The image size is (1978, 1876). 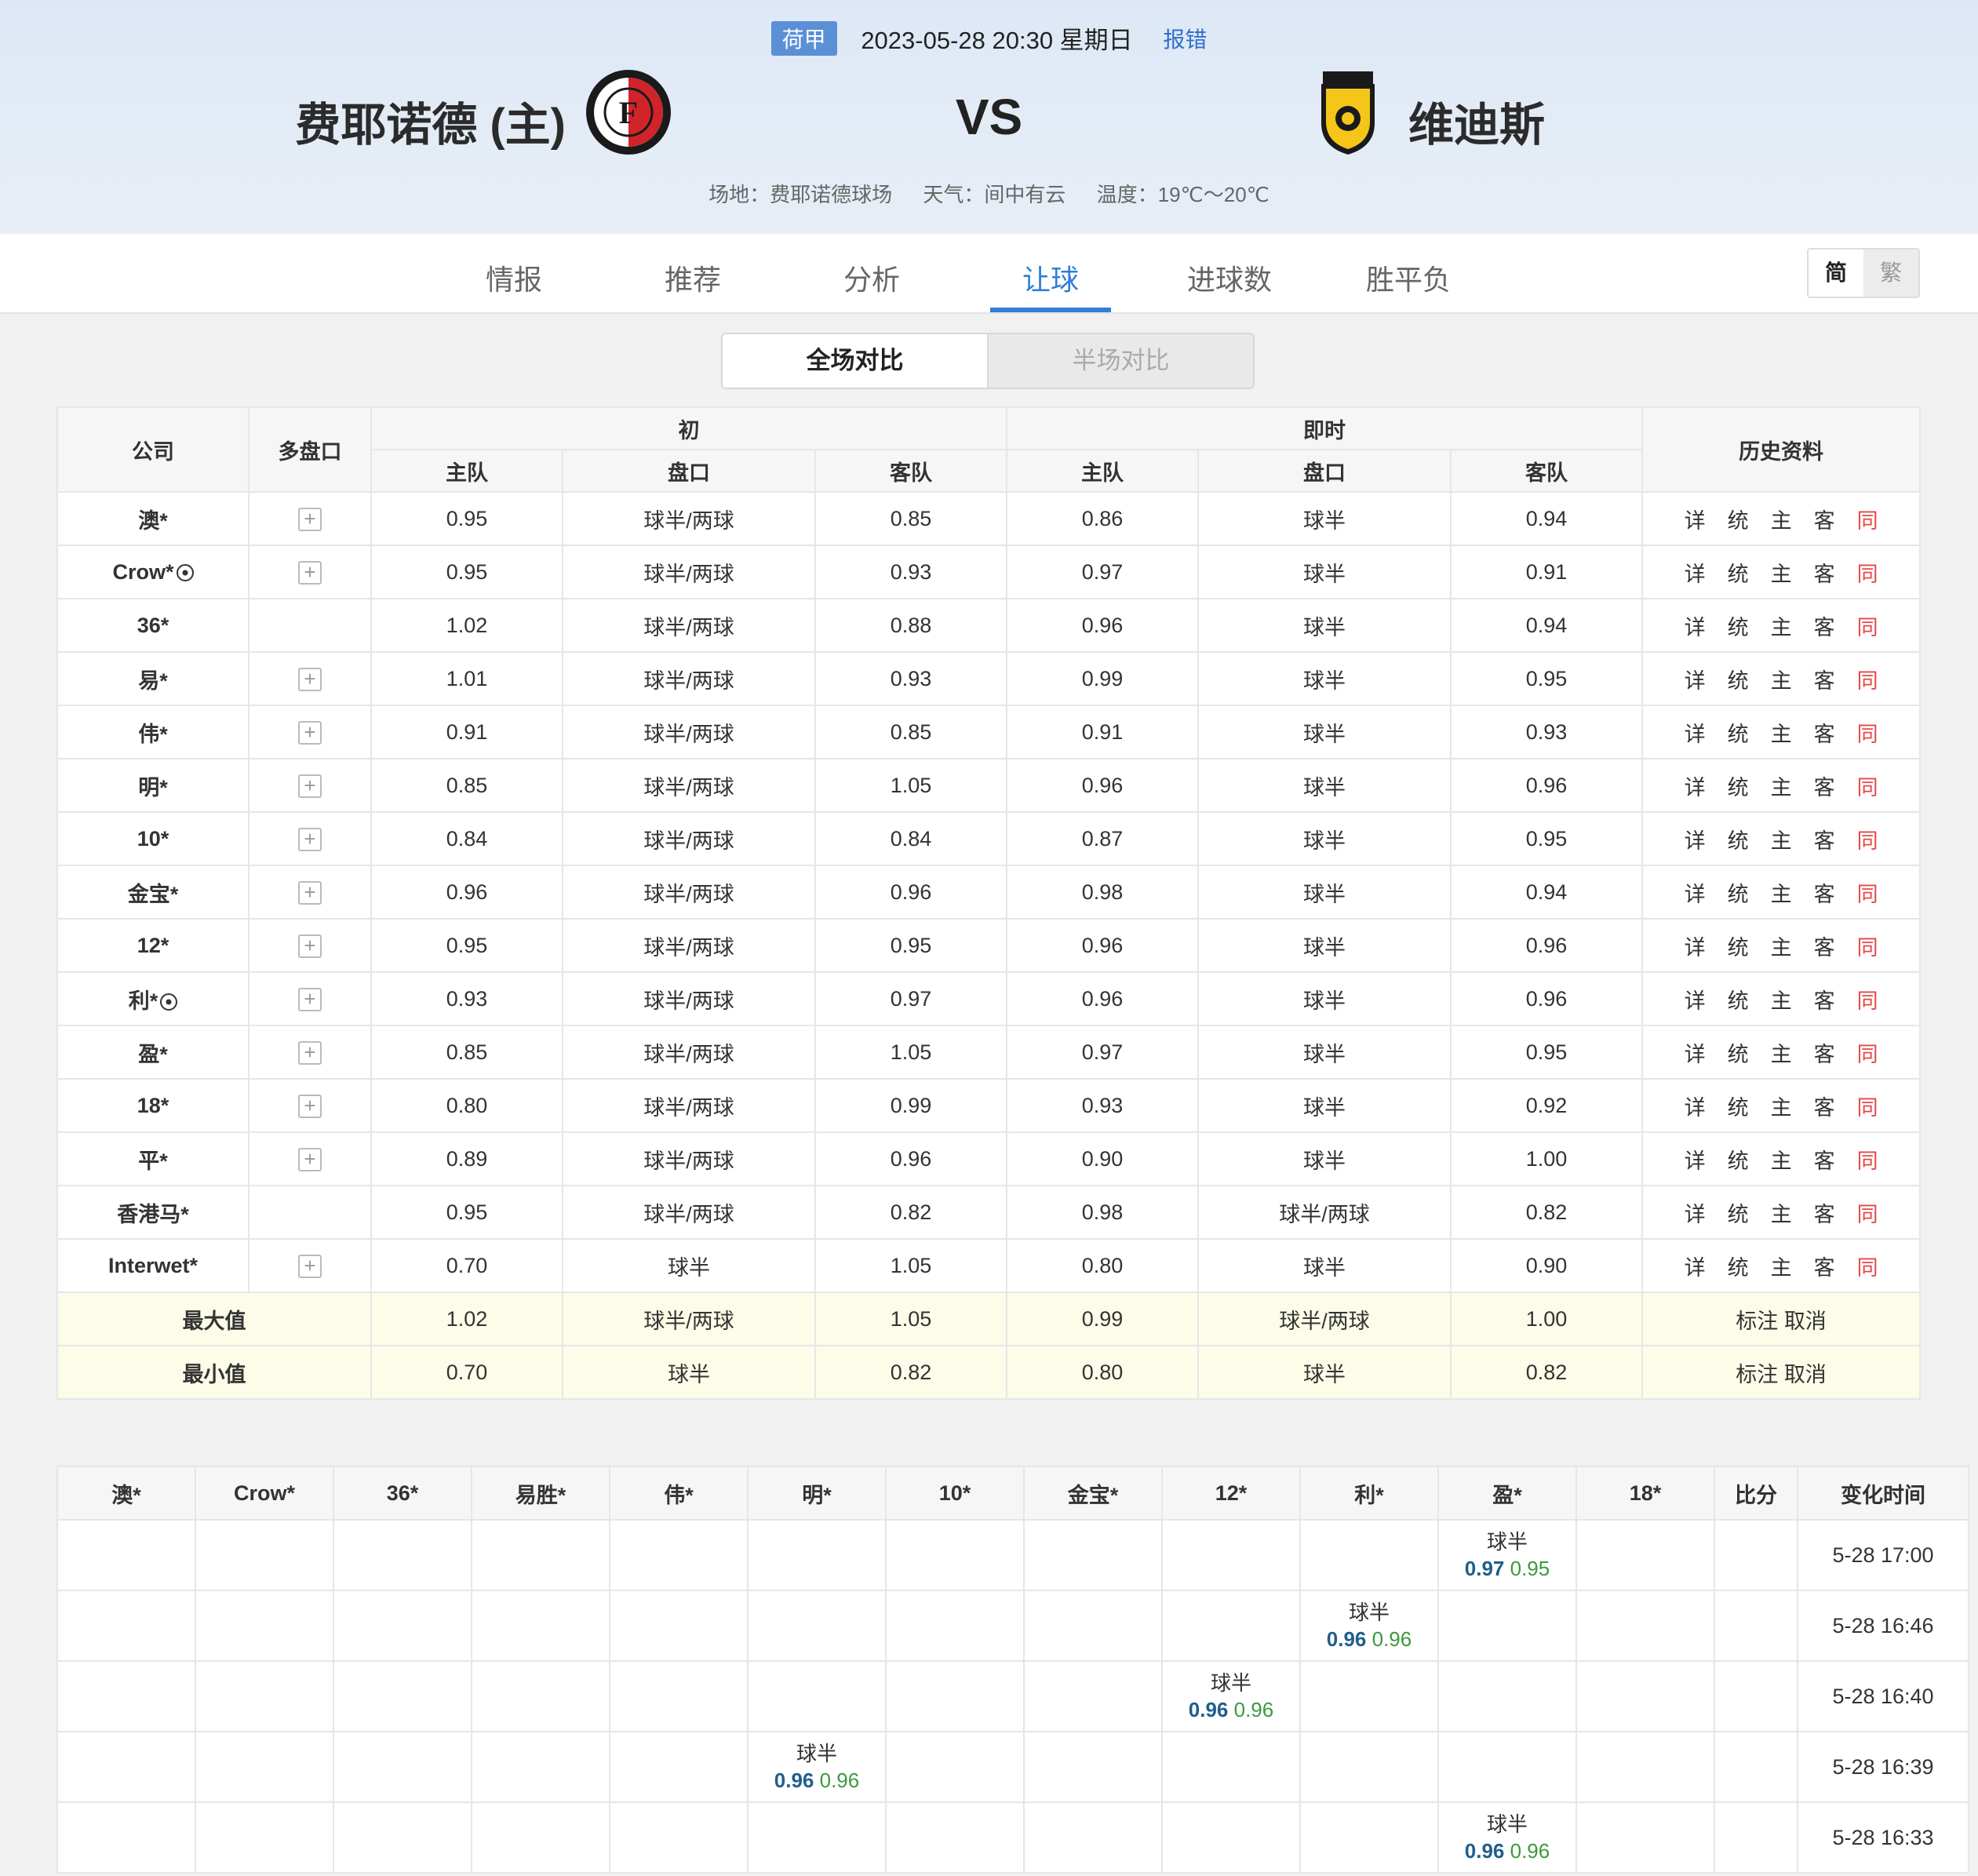 What do you see at coordinates (1229, 277) in the screenshot?
I see `tab-goals: 进球数` at bounding box center [1229, 277].